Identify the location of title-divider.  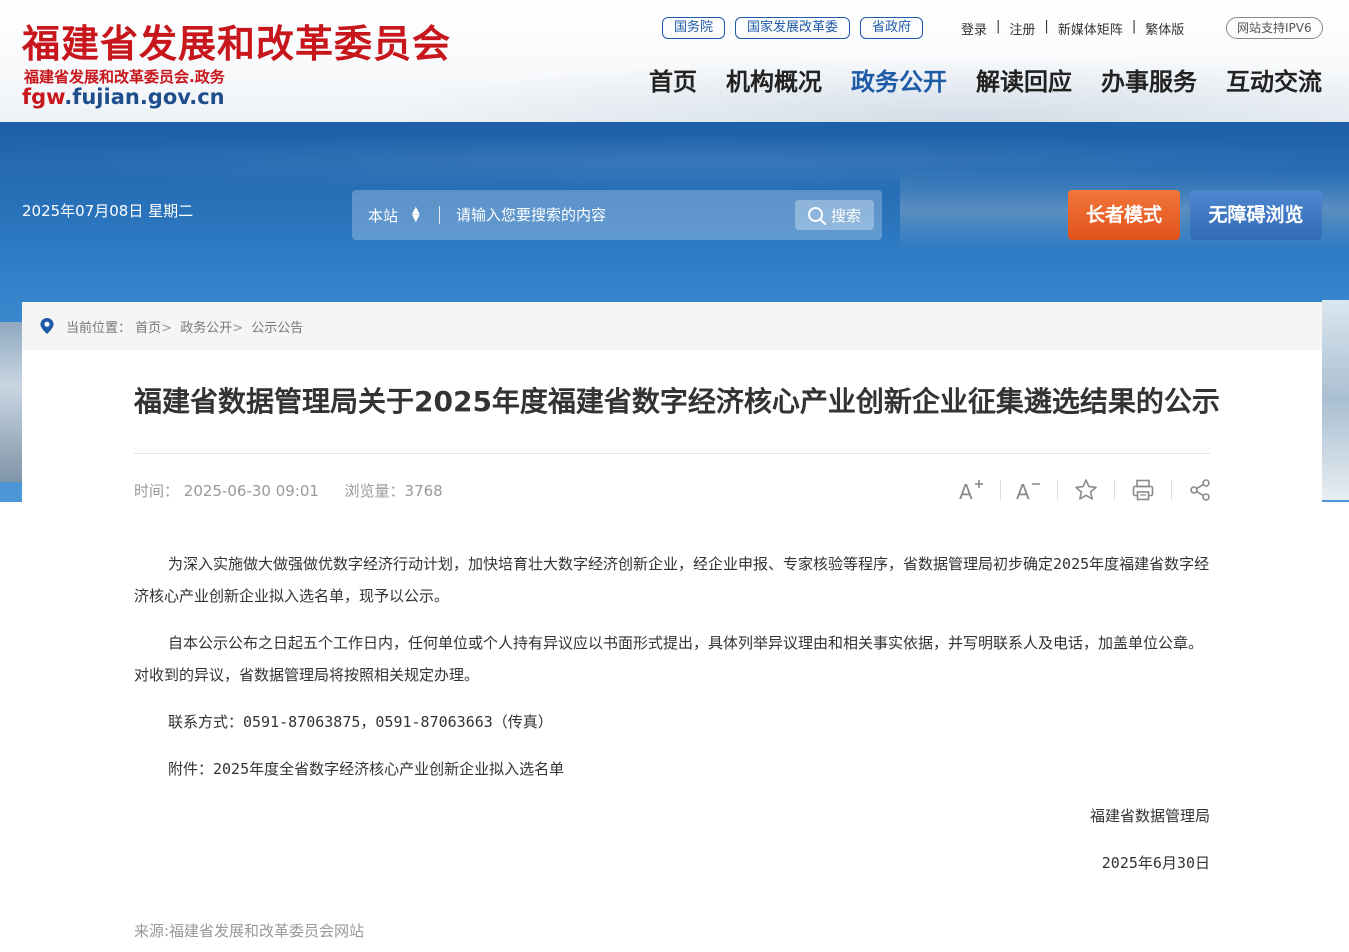
(672, 453).